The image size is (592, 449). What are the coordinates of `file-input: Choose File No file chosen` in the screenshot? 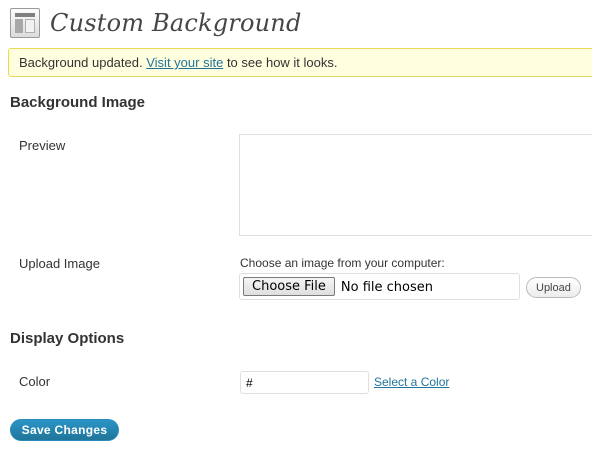 It's located at (379, 286).